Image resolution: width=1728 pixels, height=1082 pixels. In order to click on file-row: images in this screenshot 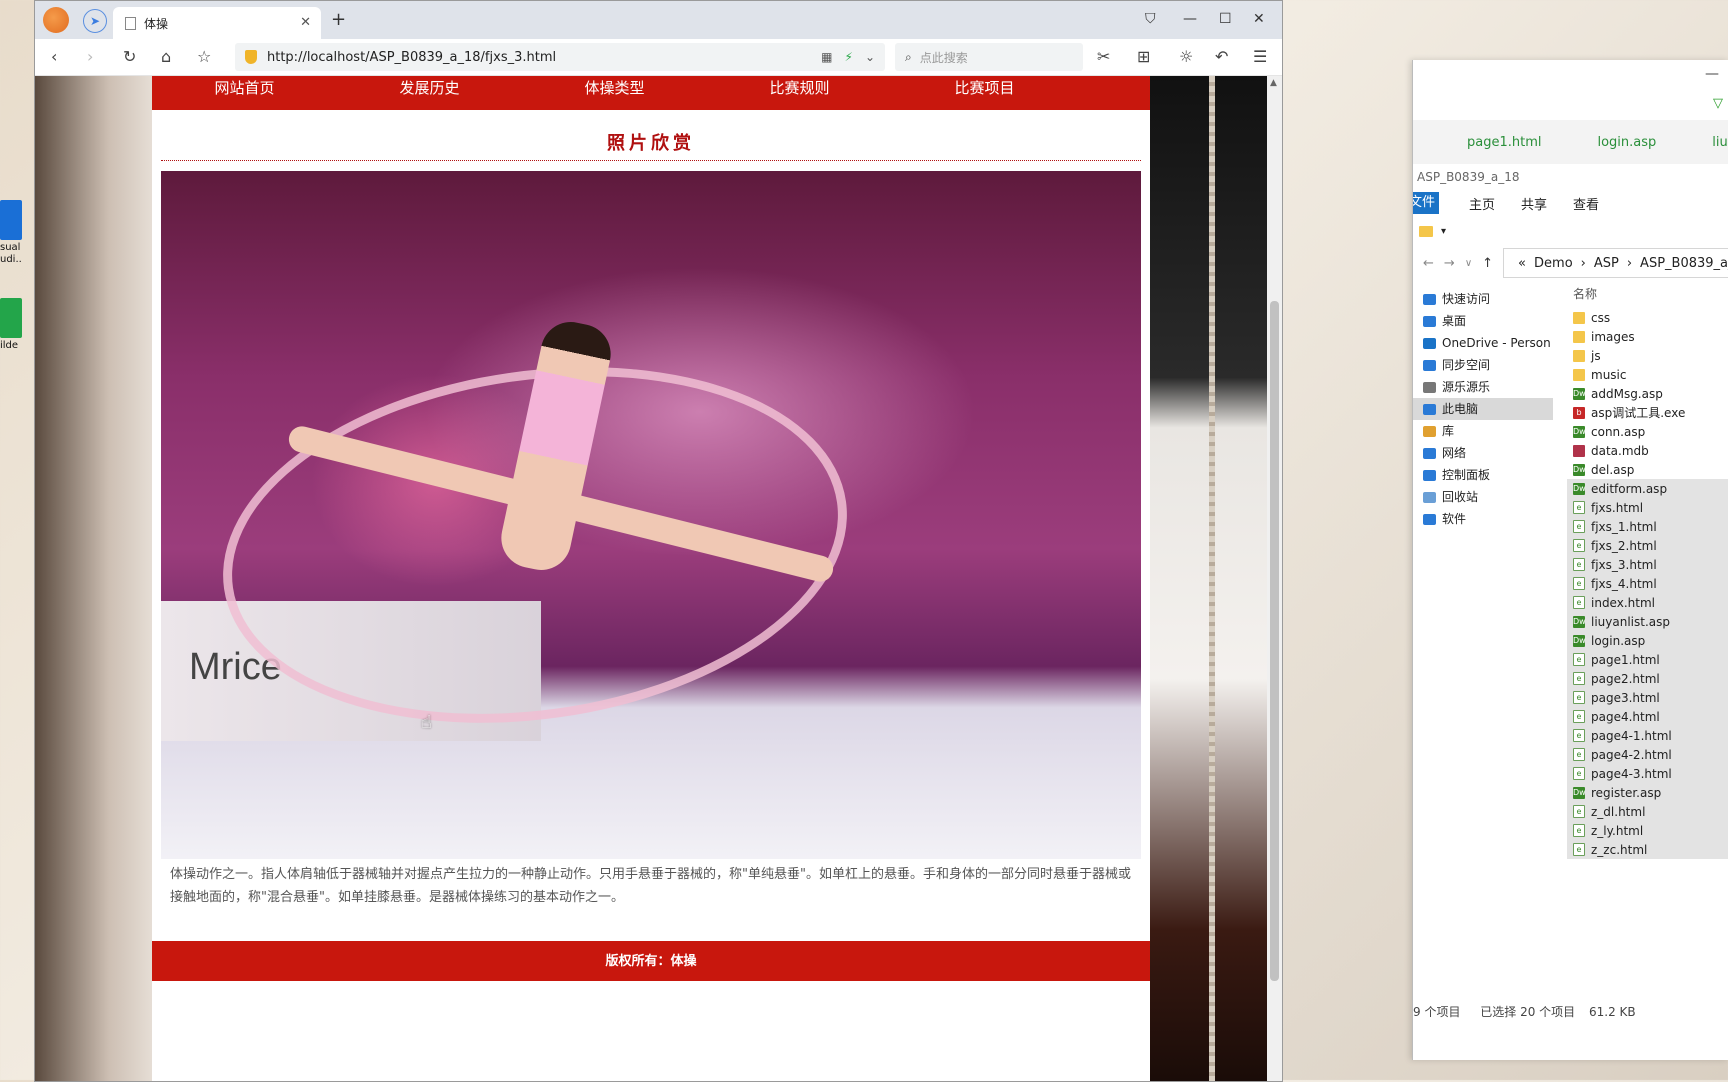, I will do `click(1647, 336)`.